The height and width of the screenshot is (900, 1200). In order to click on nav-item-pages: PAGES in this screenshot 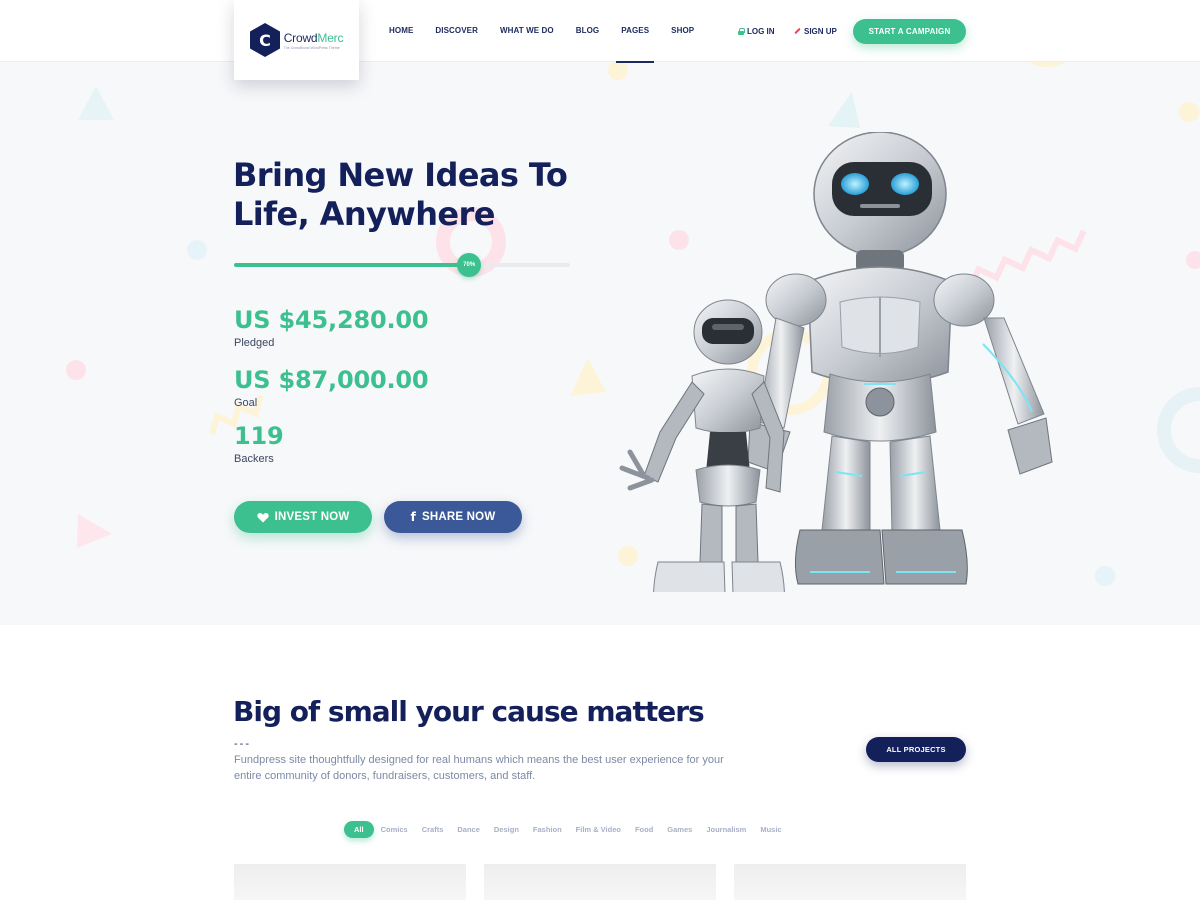, I will do `click(635, 31)`.